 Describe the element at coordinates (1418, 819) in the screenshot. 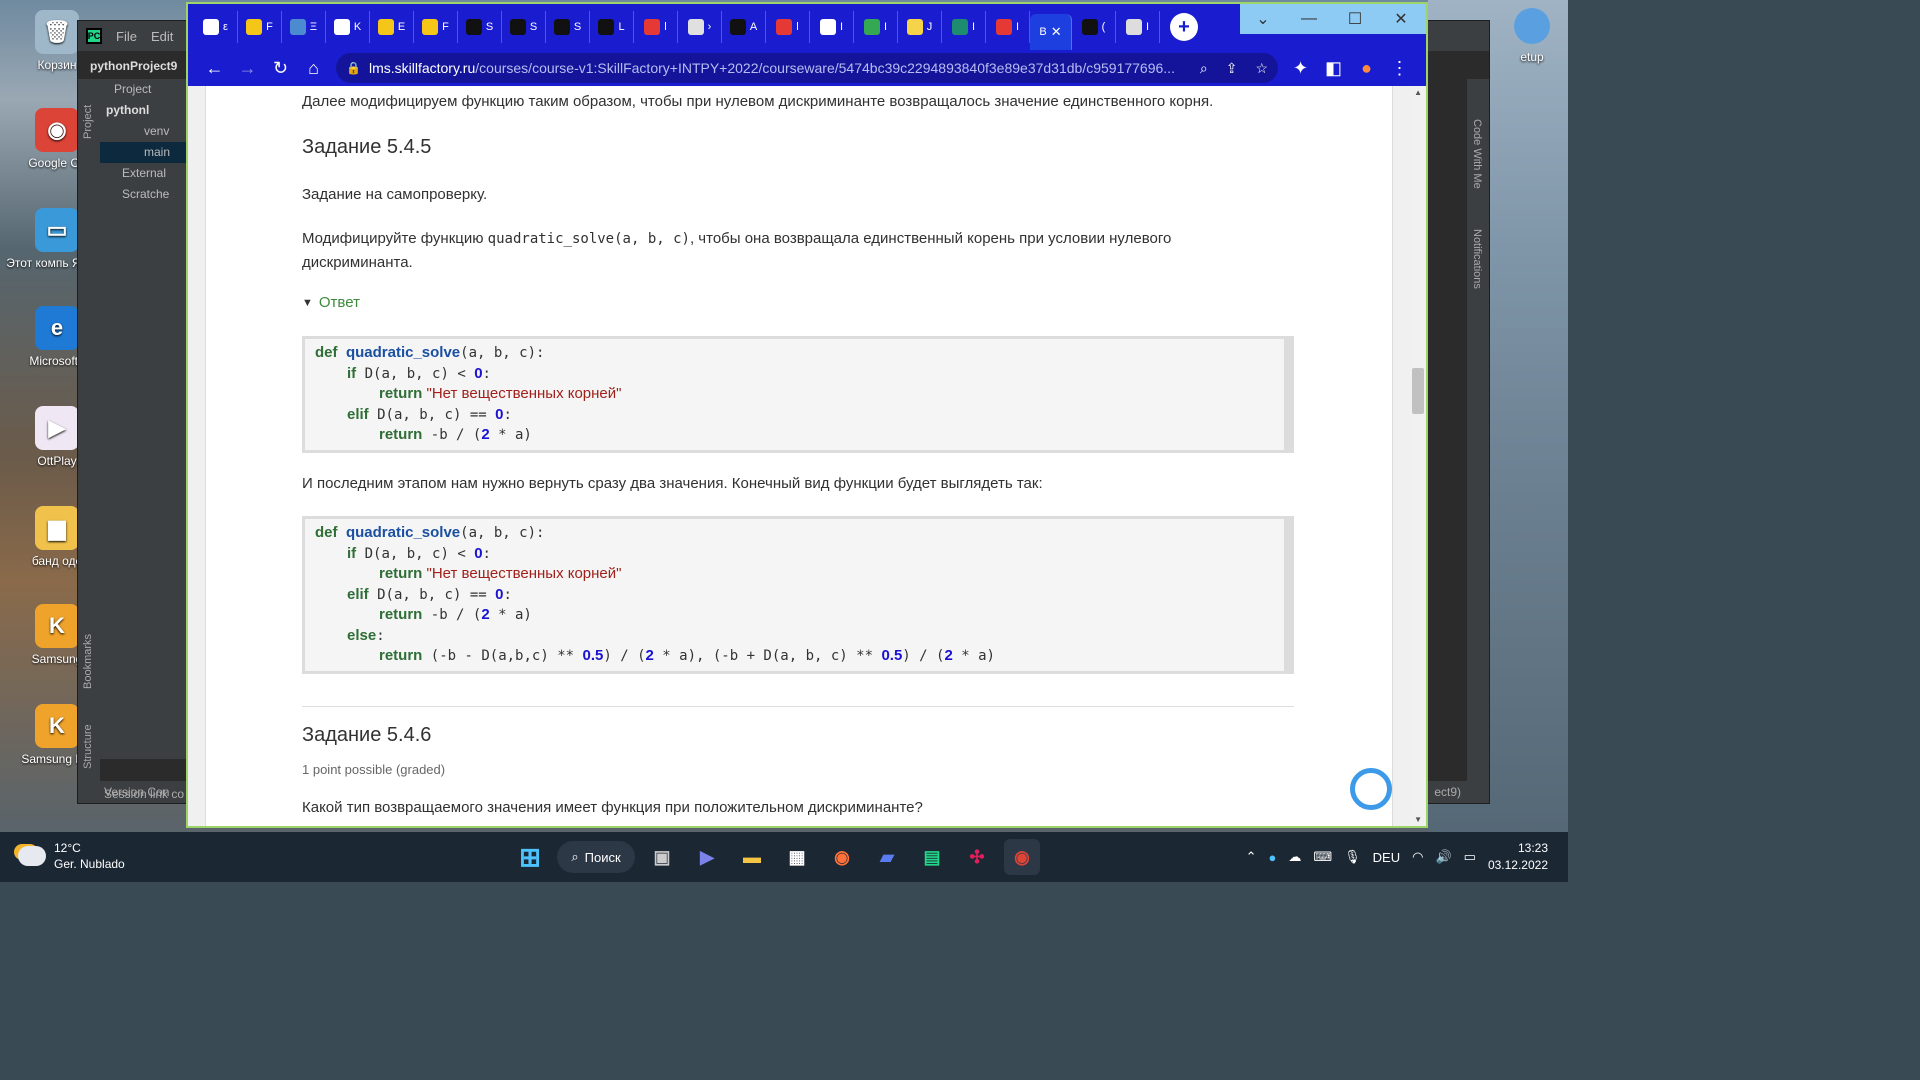

I see `scroll-down-icon: ▼` at that location.